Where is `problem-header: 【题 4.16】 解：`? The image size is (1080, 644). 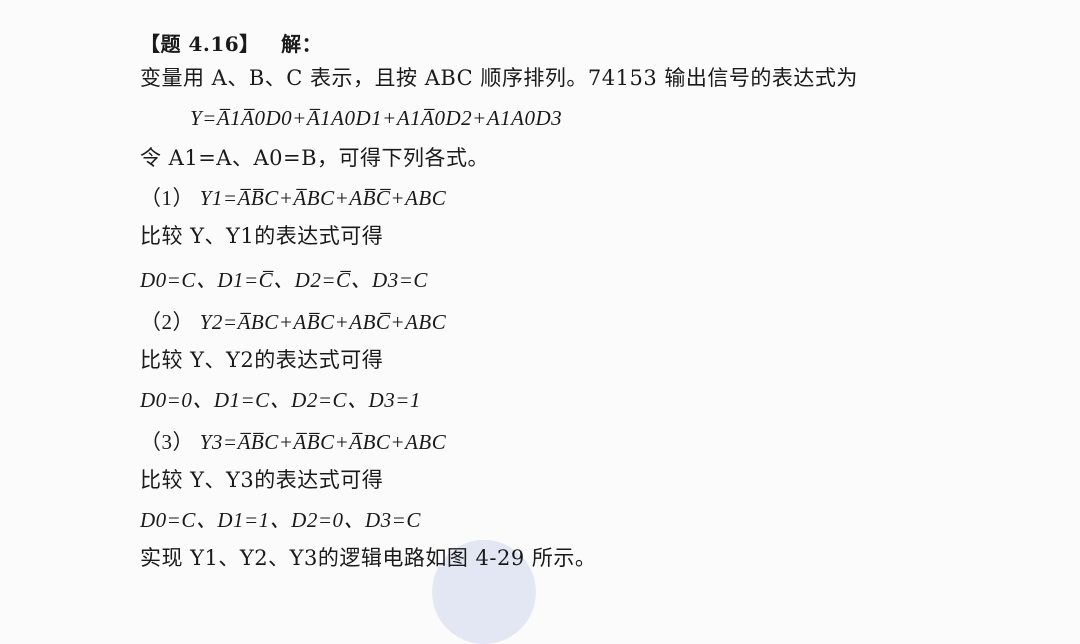 problem-header: 【题 4.16】 解： is located at coordinates (231, 44).